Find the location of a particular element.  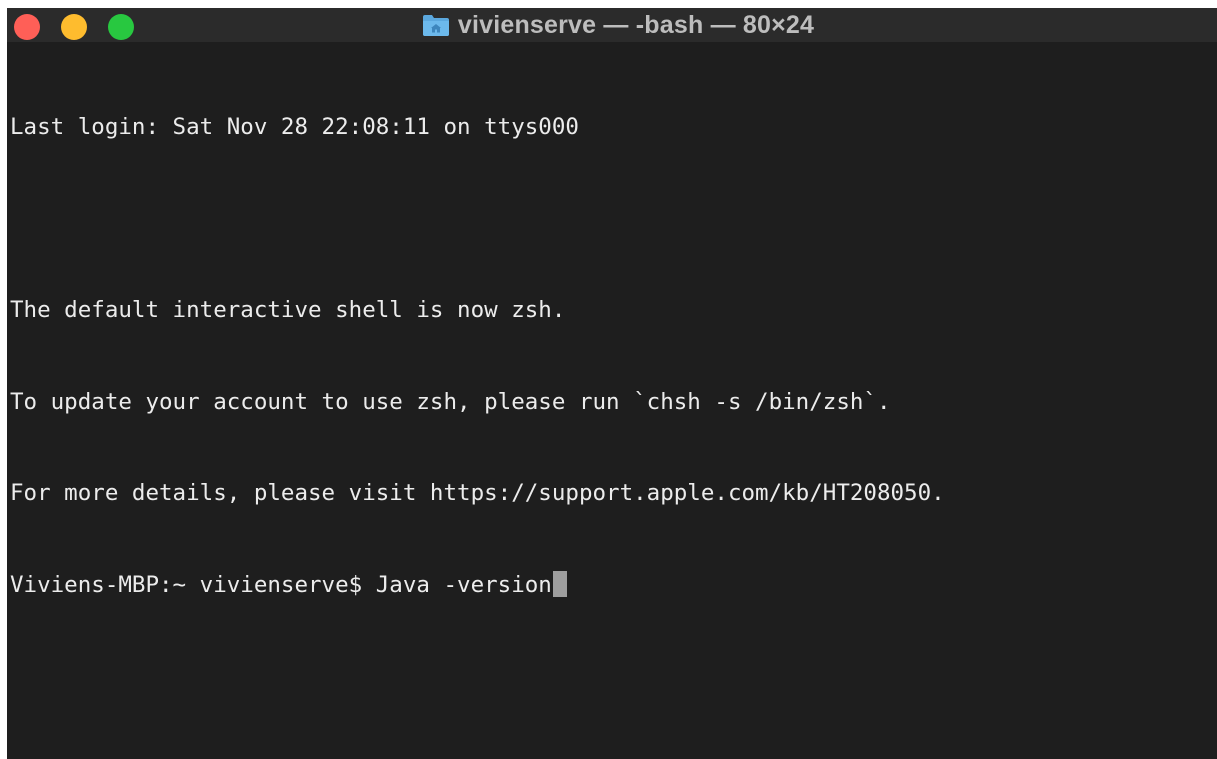

window-title-group: vivienserve — -bash — 80×24 is located at coordinates (612, 25).